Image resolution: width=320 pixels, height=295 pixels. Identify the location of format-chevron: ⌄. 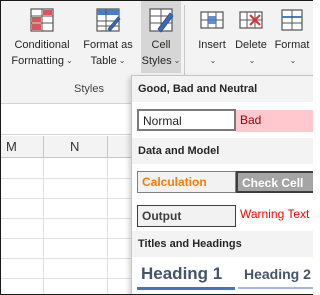
(291, 61).